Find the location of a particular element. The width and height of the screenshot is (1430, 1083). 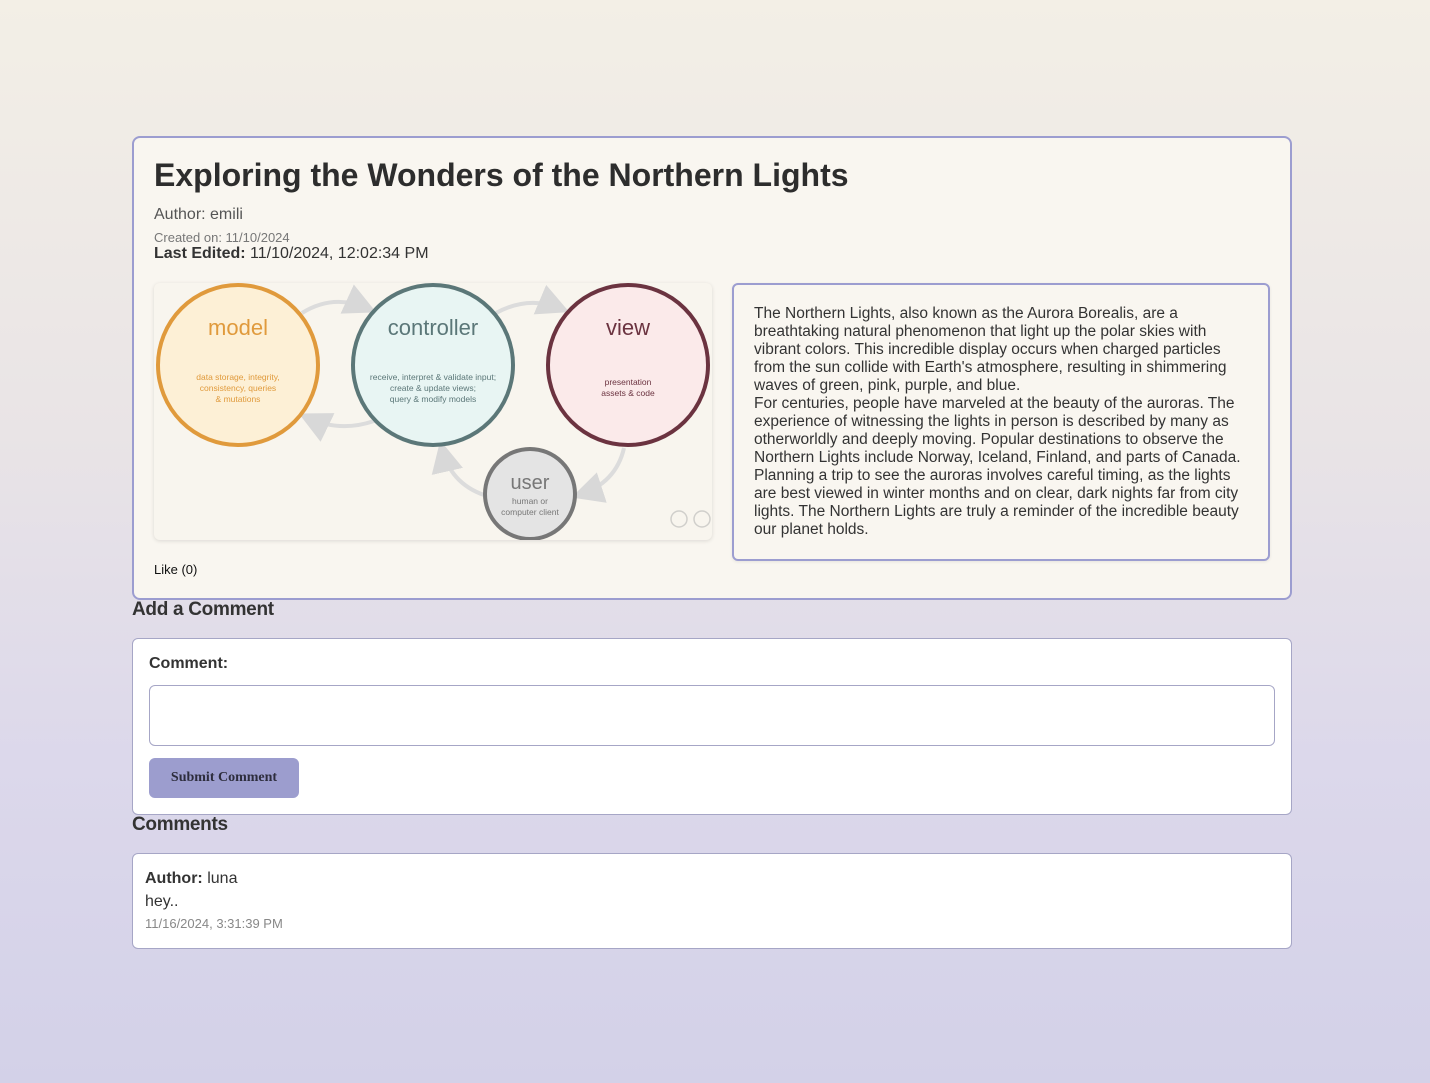

model-desc-2: consistency, queries is located at coordinates (238, 388).